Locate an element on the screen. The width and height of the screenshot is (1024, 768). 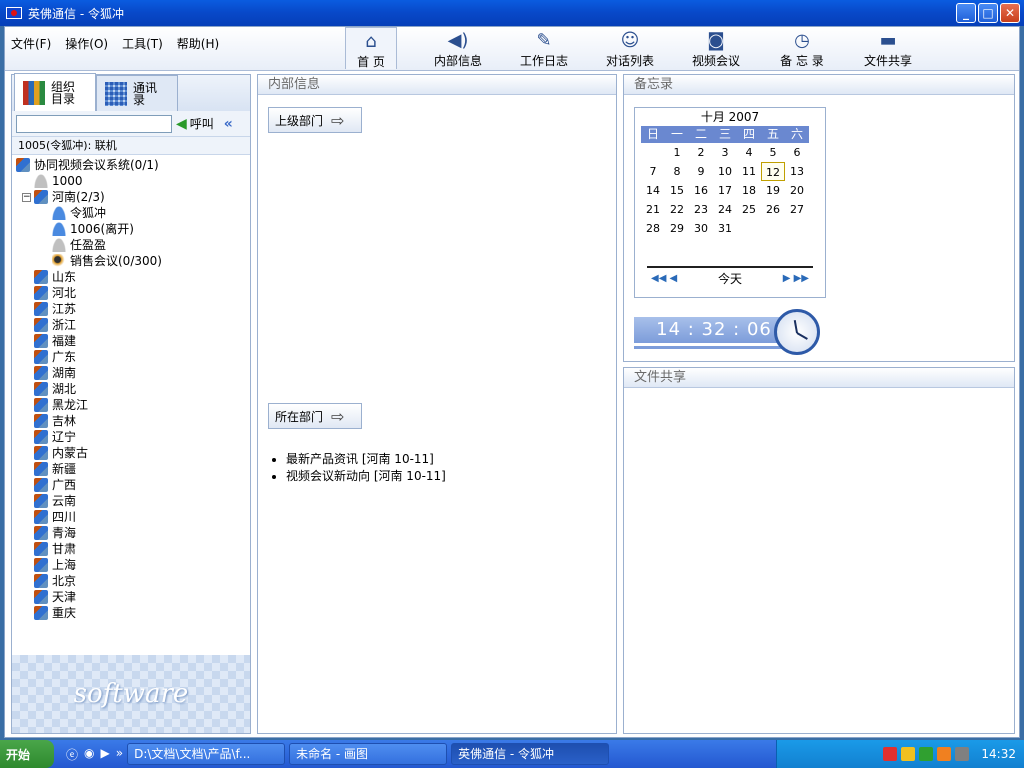
call-button: ◀ 呼叫 is located at coordinates (195, 123).